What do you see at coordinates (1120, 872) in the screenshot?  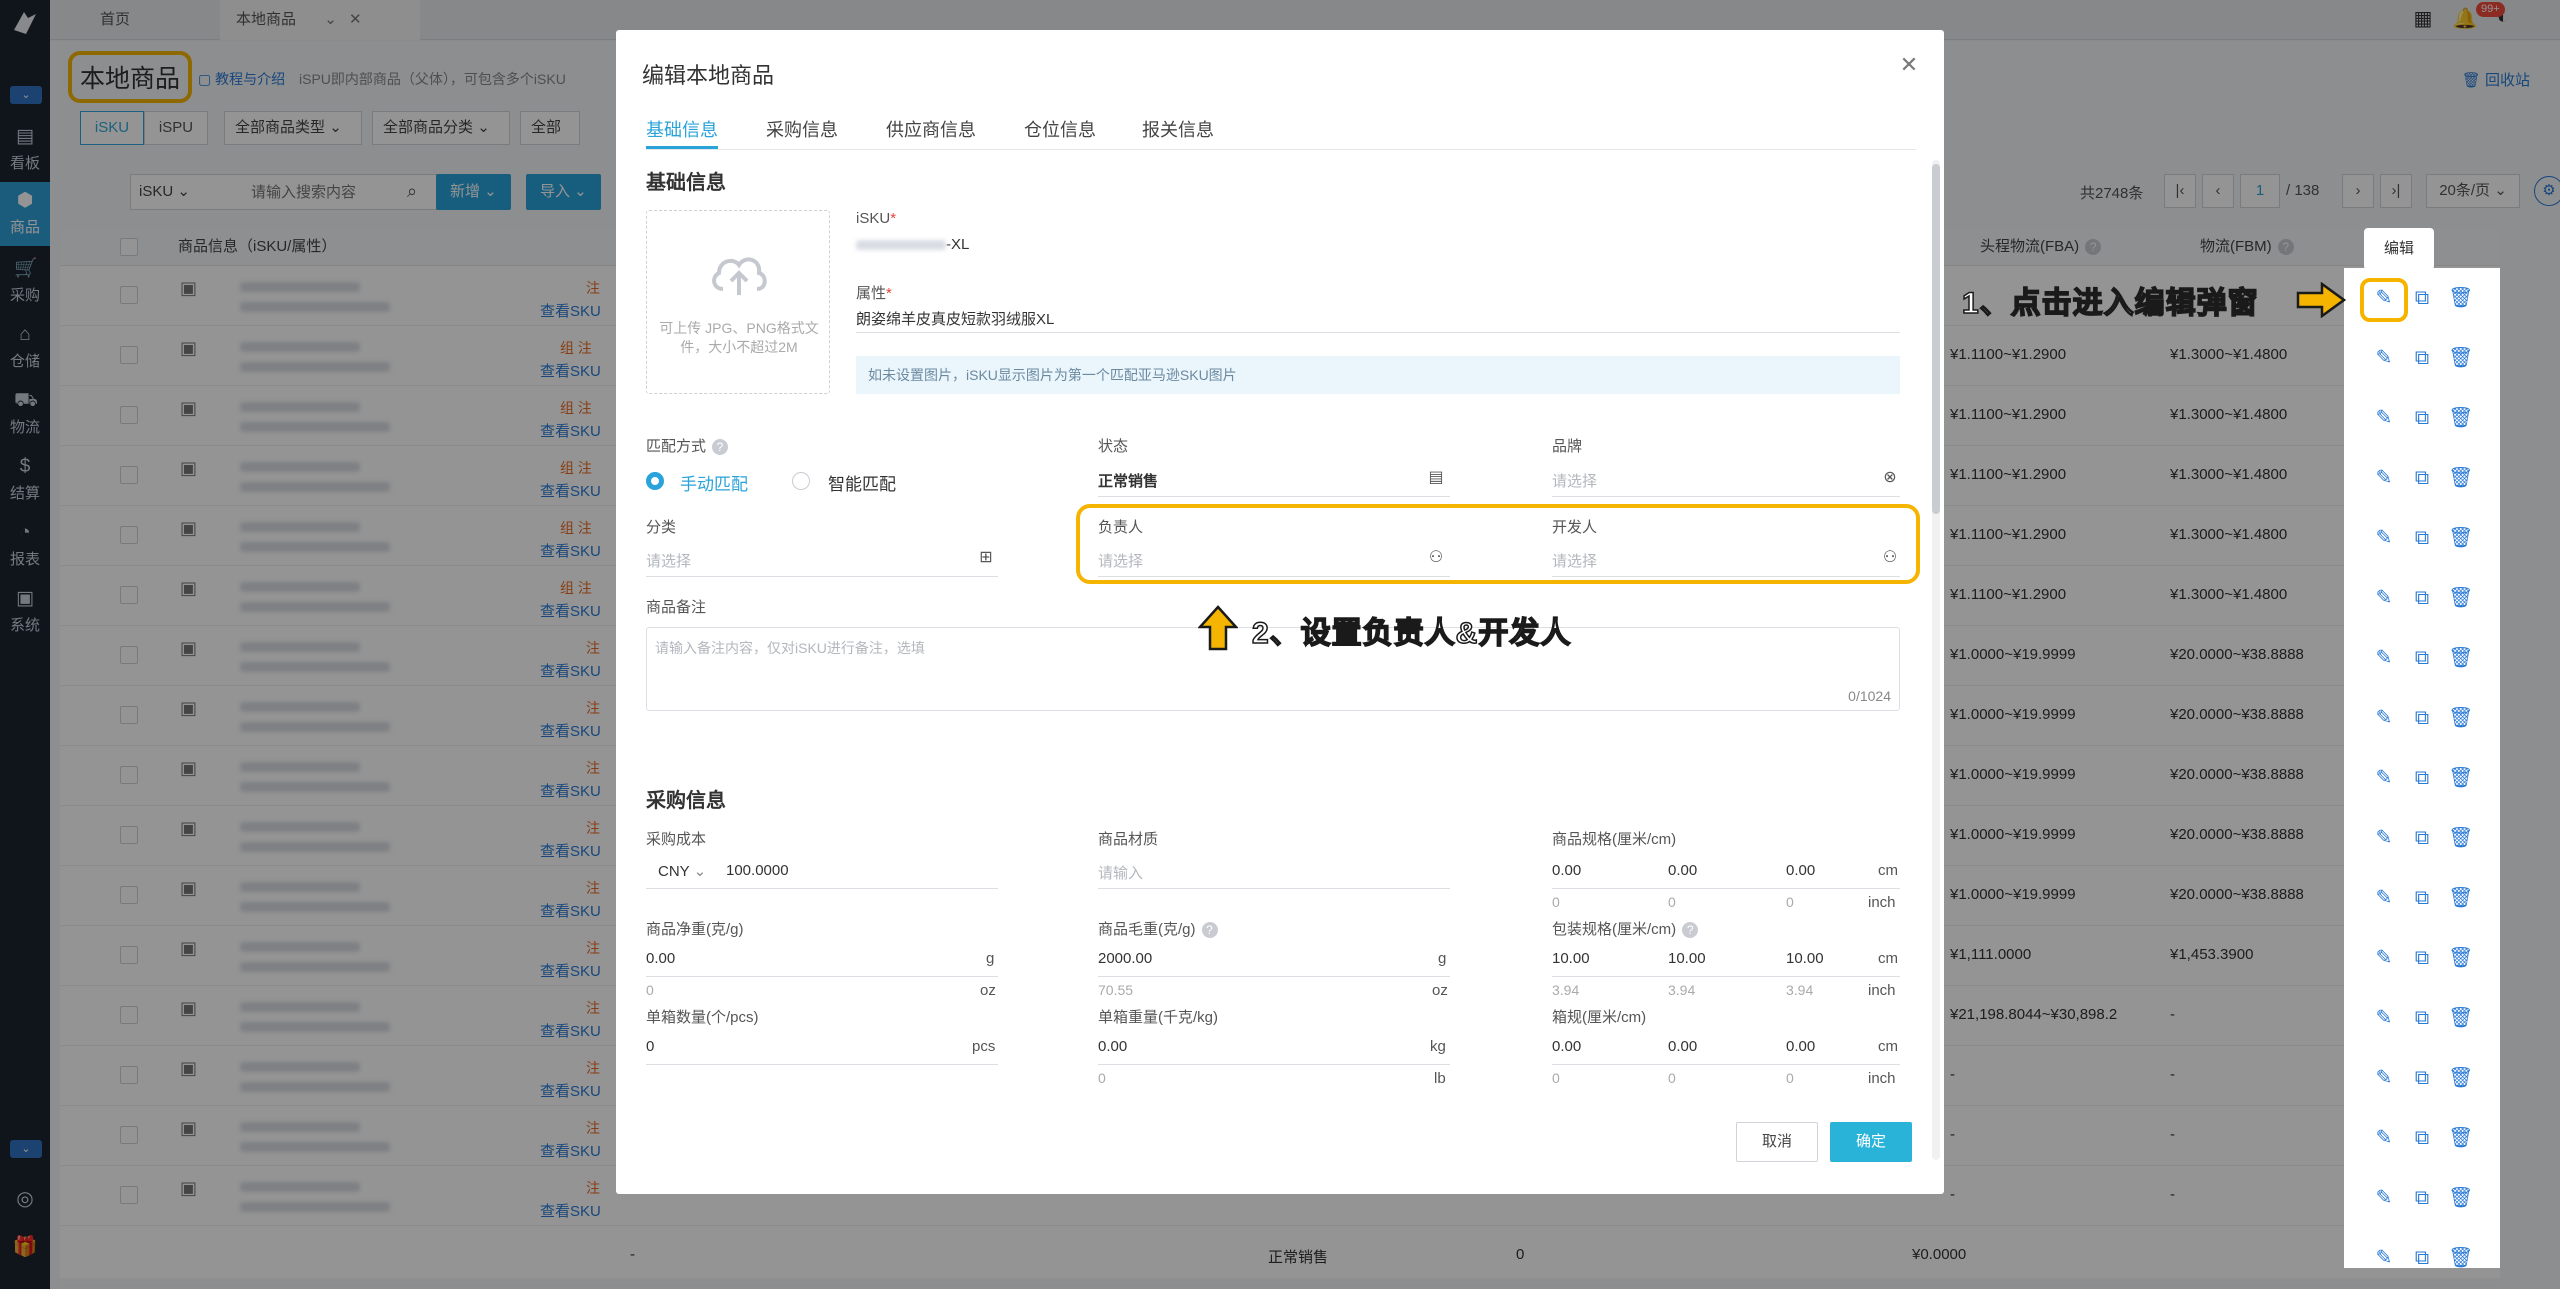 I see `material-input: 请输入` at bounding box center [1120, 872].